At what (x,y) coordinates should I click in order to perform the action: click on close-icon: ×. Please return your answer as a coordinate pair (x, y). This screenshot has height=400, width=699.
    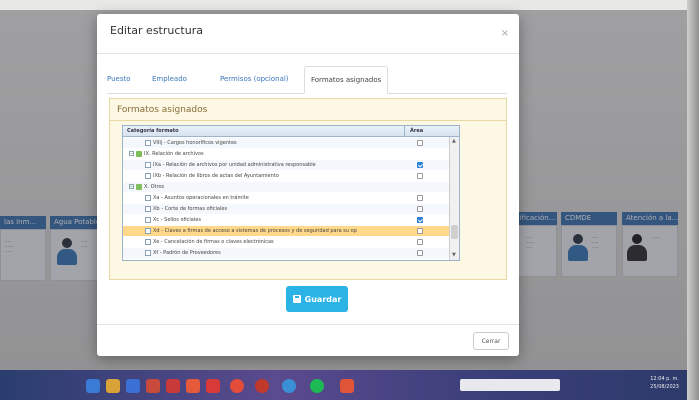
    Looking at the image, I should click on (505, 33).